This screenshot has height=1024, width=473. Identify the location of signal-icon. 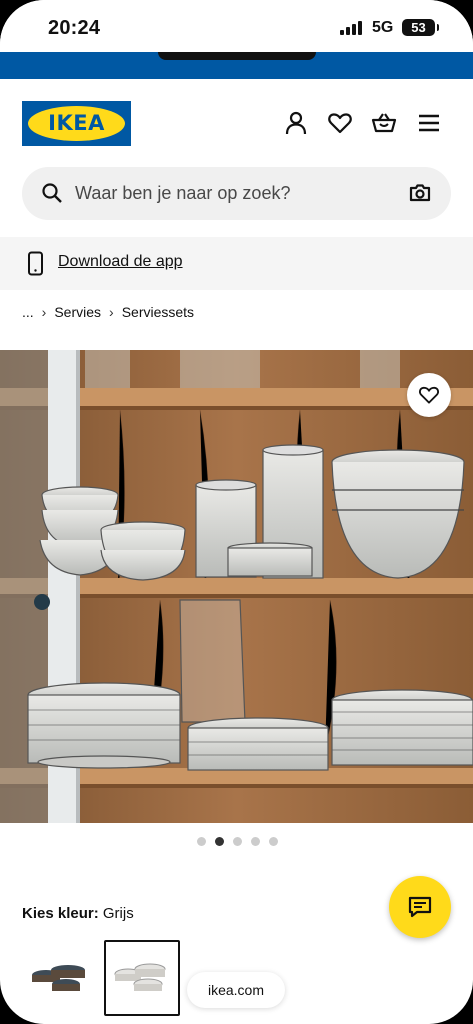
(352, 28).